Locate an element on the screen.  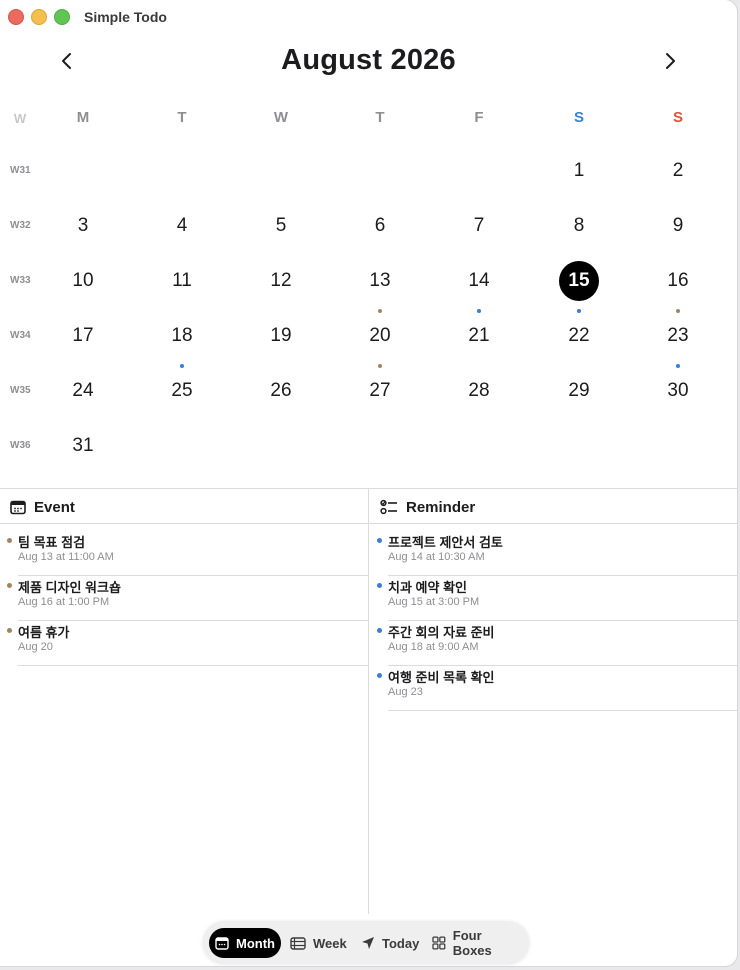
day-cell: 18 is located at coordinates (182, 336).